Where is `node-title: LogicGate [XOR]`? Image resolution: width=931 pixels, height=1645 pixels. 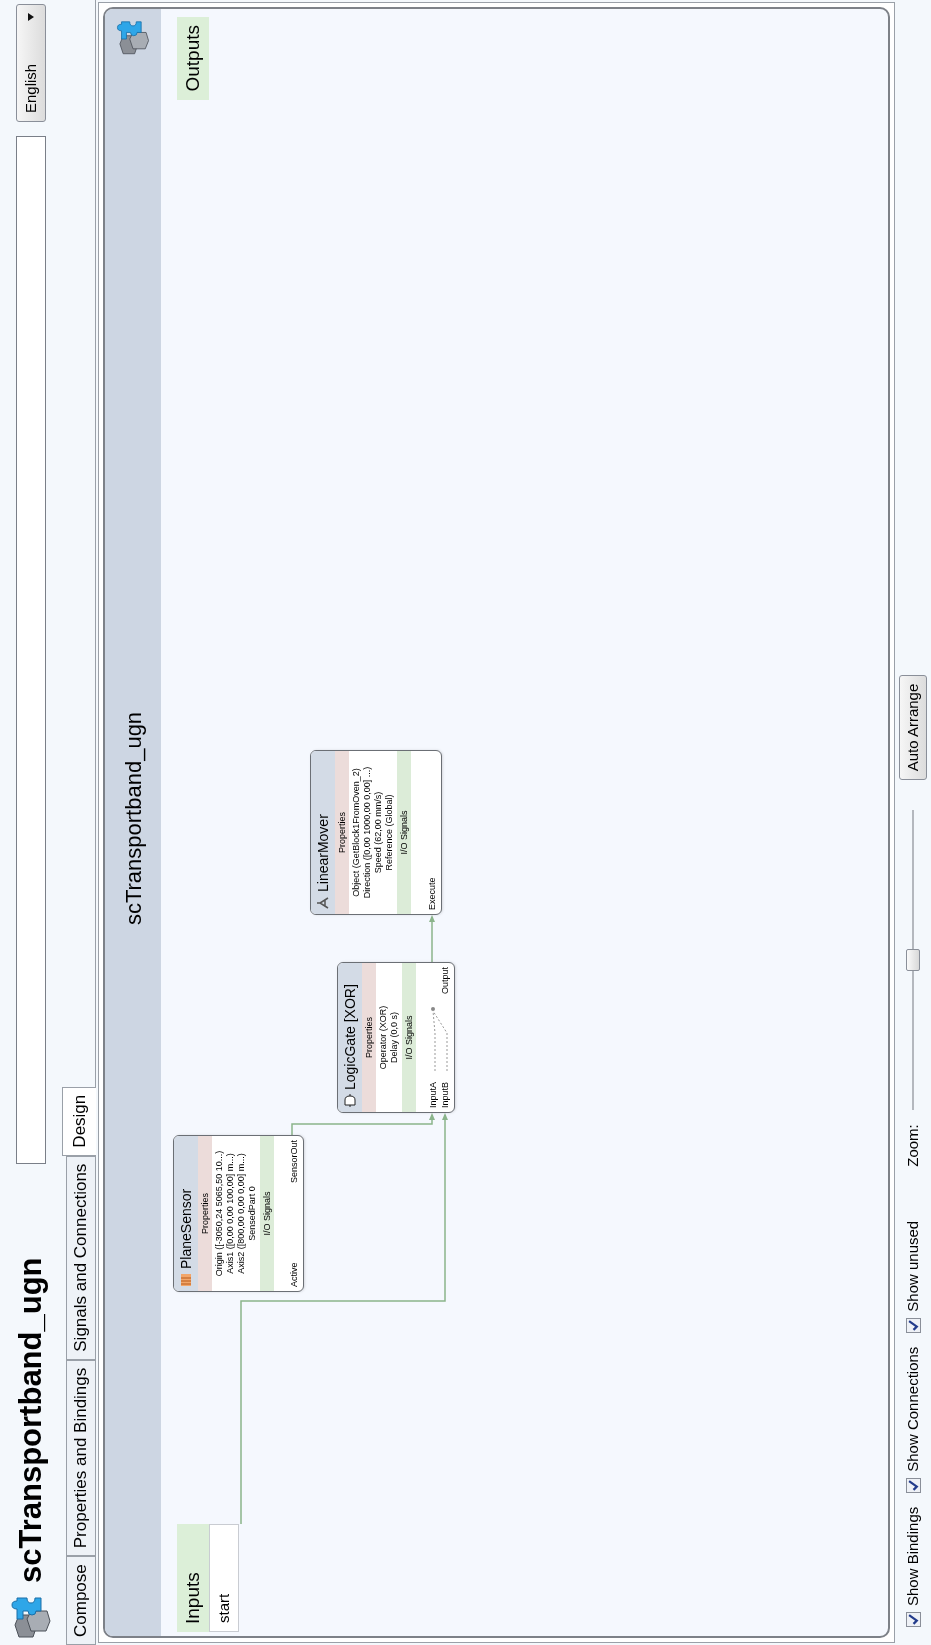 node-title: LogicGate [XOR] is located at coordinates (349, 1037).